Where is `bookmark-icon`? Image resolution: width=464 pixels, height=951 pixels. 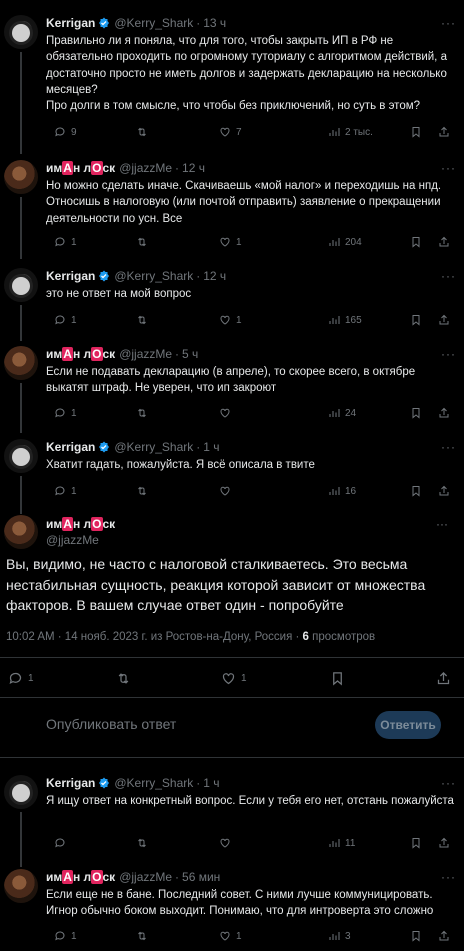 bookmark-icon is located at coordinates (416, 491).